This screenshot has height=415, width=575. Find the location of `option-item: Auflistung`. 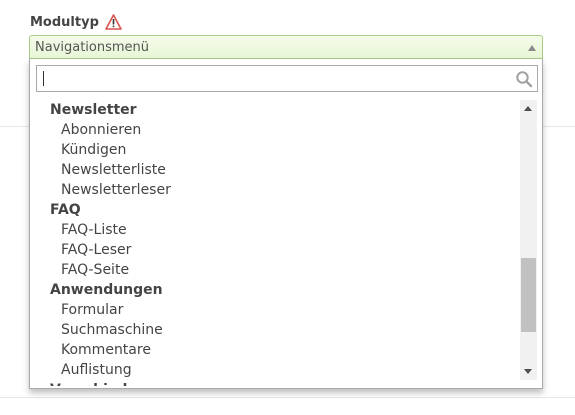

option-item: Auflistung is located at coordinates (275, 370).